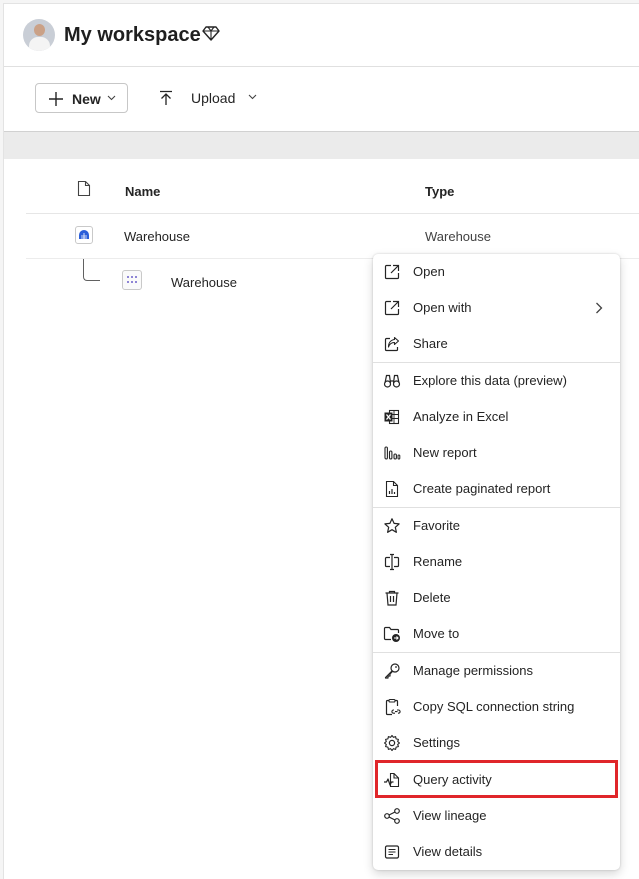  I want to click on menu-item-label: Settings, so click(436, 742).